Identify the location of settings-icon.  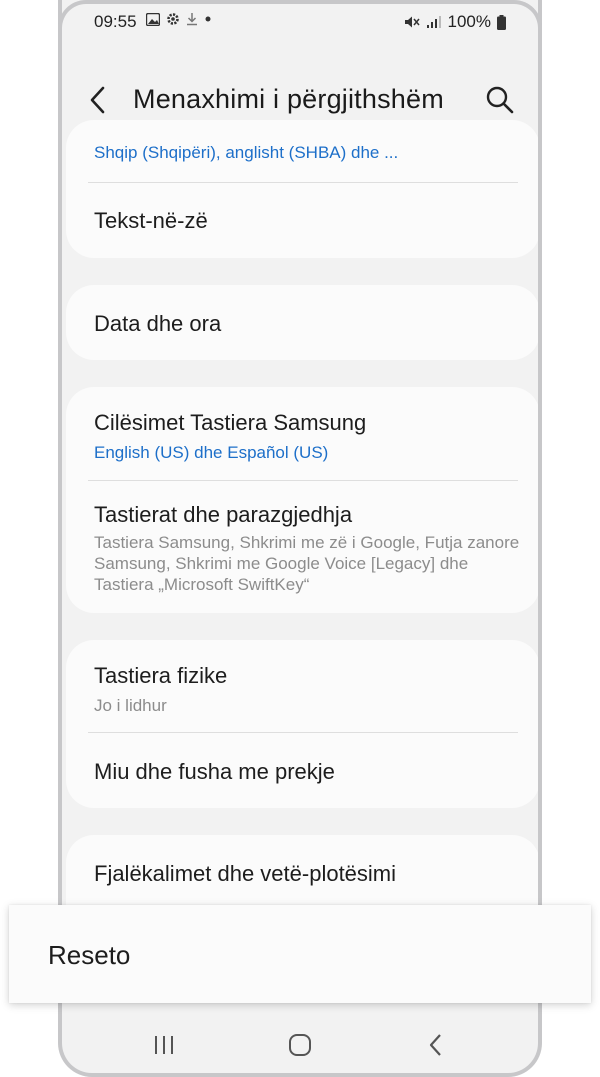
(173, 19).